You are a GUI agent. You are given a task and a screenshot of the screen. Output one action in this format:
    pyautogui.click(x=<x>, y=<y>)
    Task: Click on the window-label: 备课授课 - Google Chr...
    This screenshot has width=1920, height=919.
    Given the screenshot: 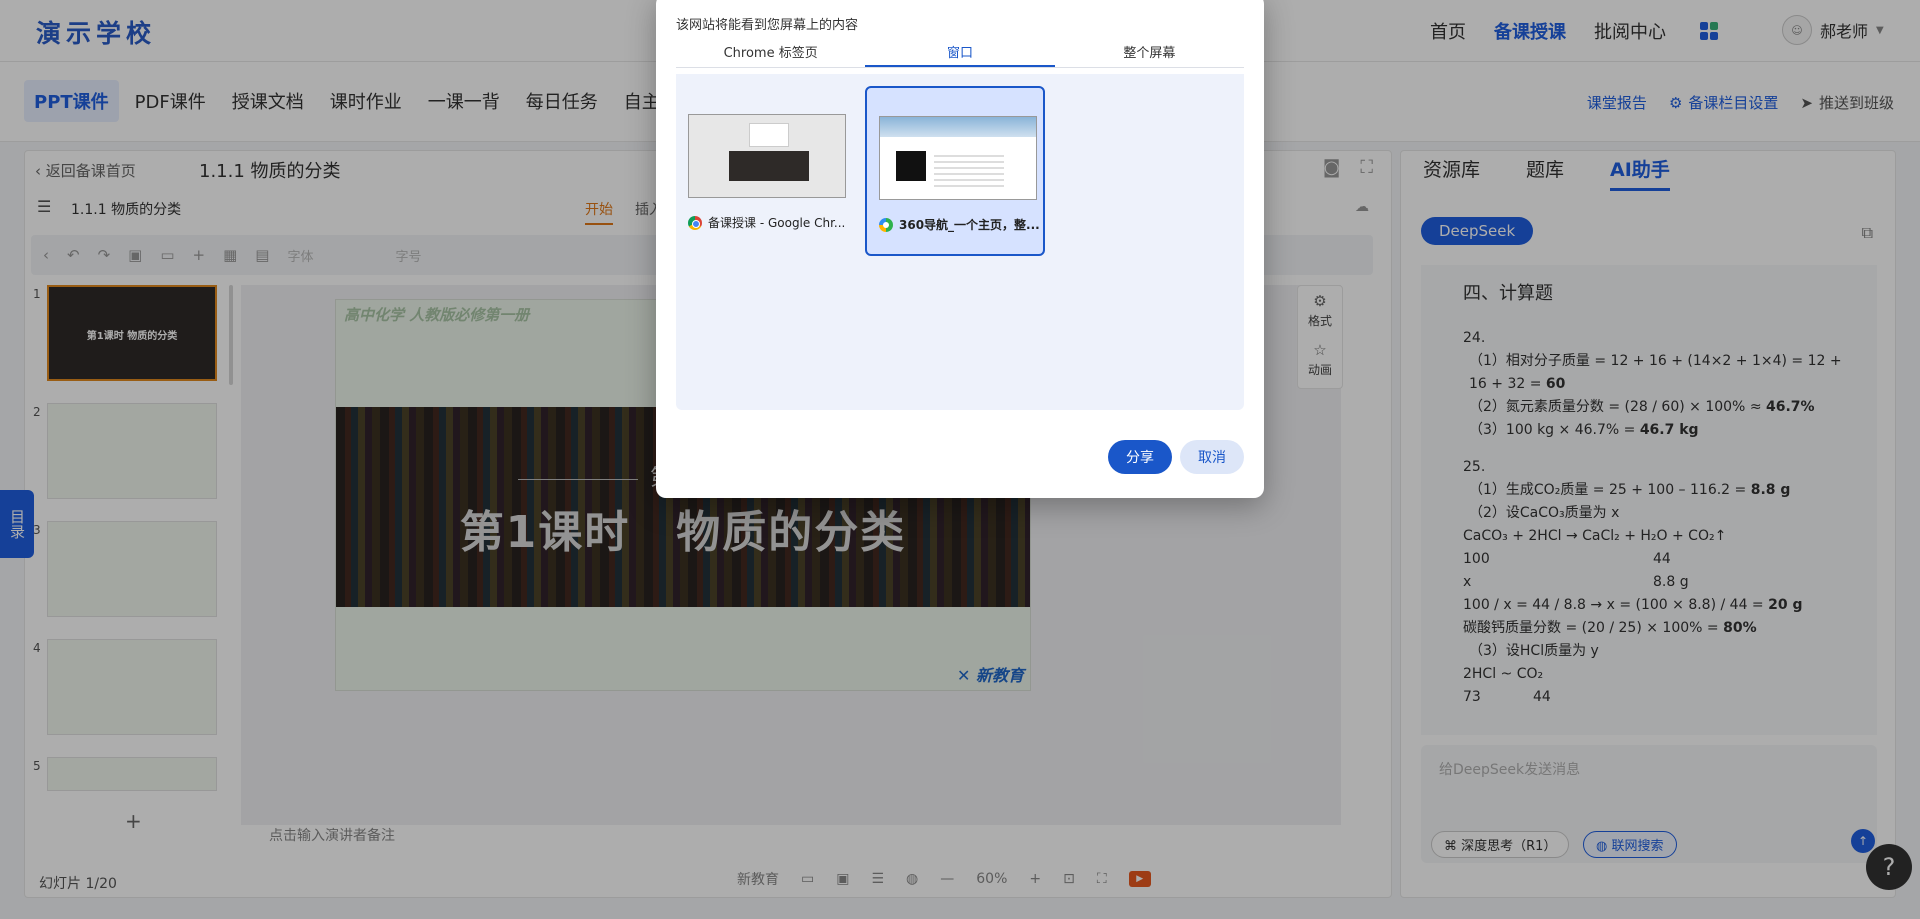 What is the action you would take?
    pyautogui.click(x=770, y=222)
    